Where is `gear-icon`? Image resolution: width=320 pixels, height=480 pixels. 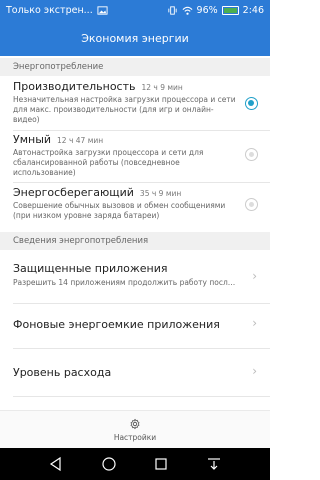 gear-icon is located at coordinates (135, 423).